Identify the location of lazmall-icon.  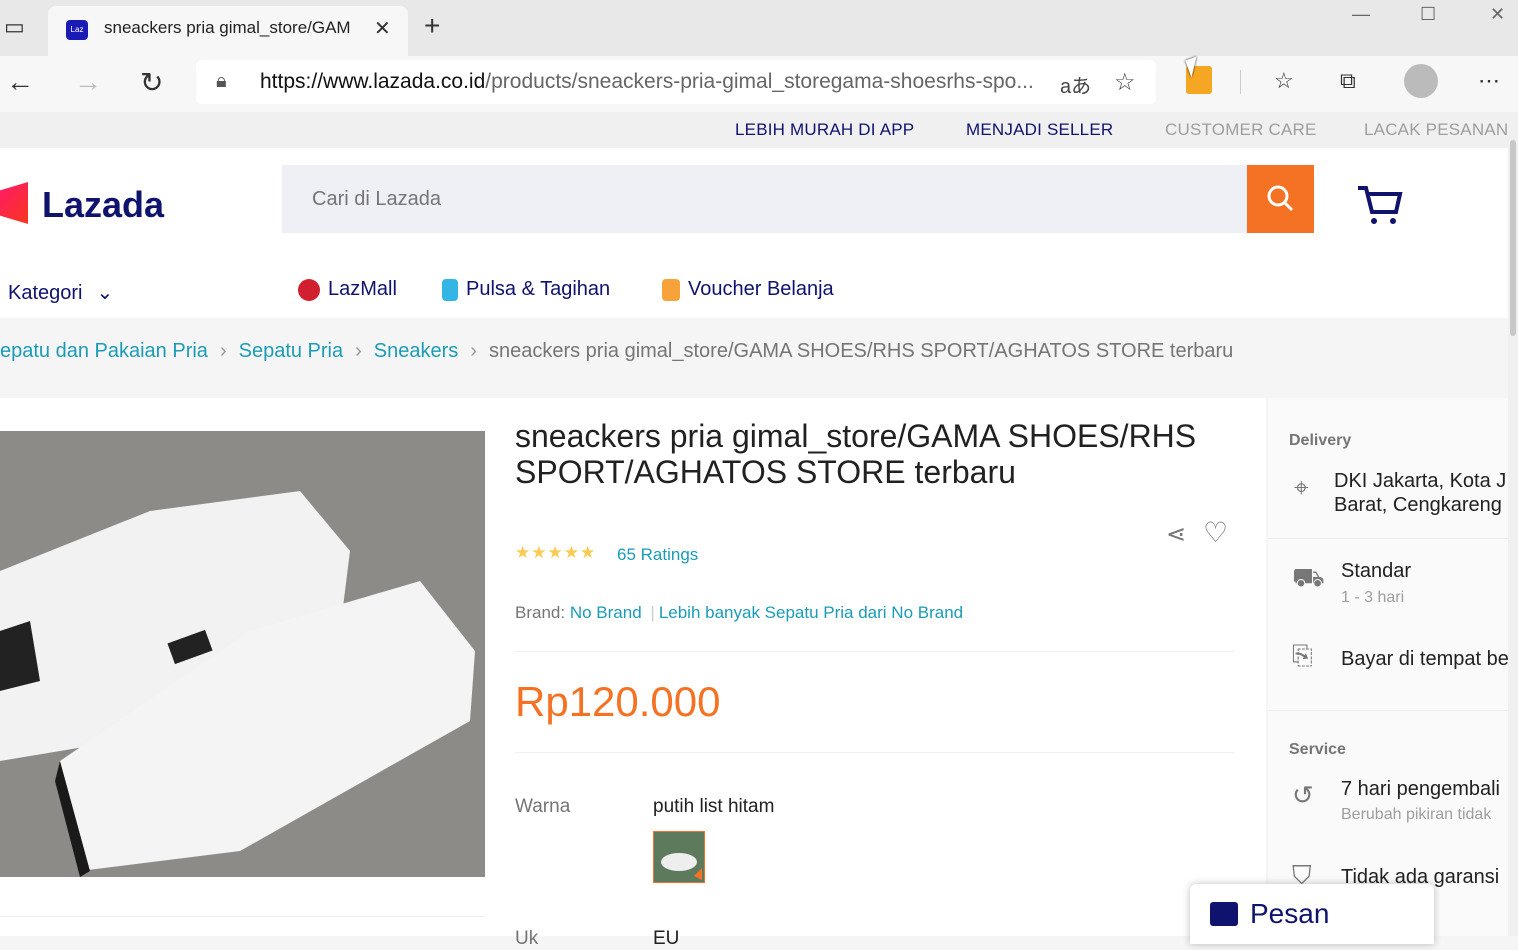
(309, 289).